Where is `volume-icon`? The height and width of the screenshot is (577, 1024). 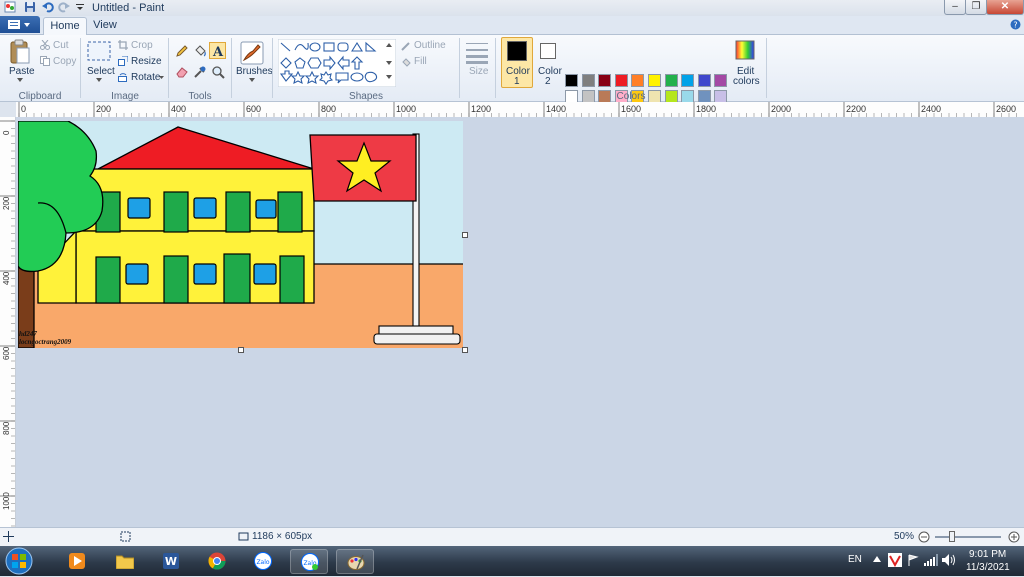
volume-icon is located at coordinates (949, 560).